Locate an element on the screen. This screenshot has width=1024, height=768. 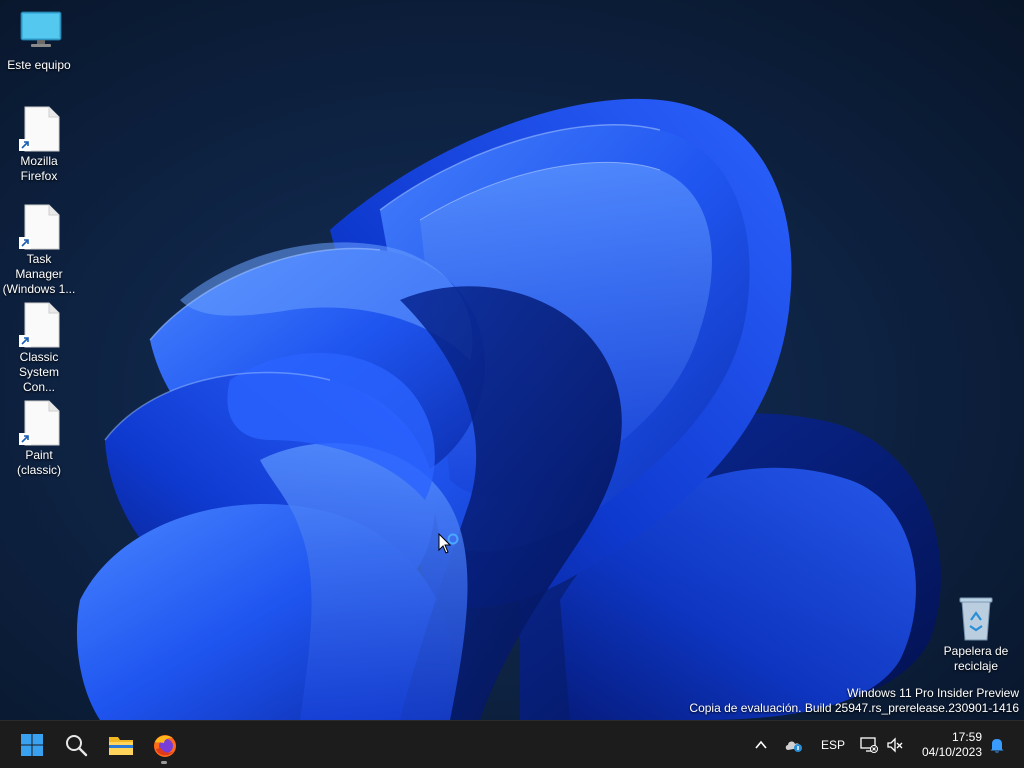
mouse-cursor-icon is located at coordinates (448, 543).